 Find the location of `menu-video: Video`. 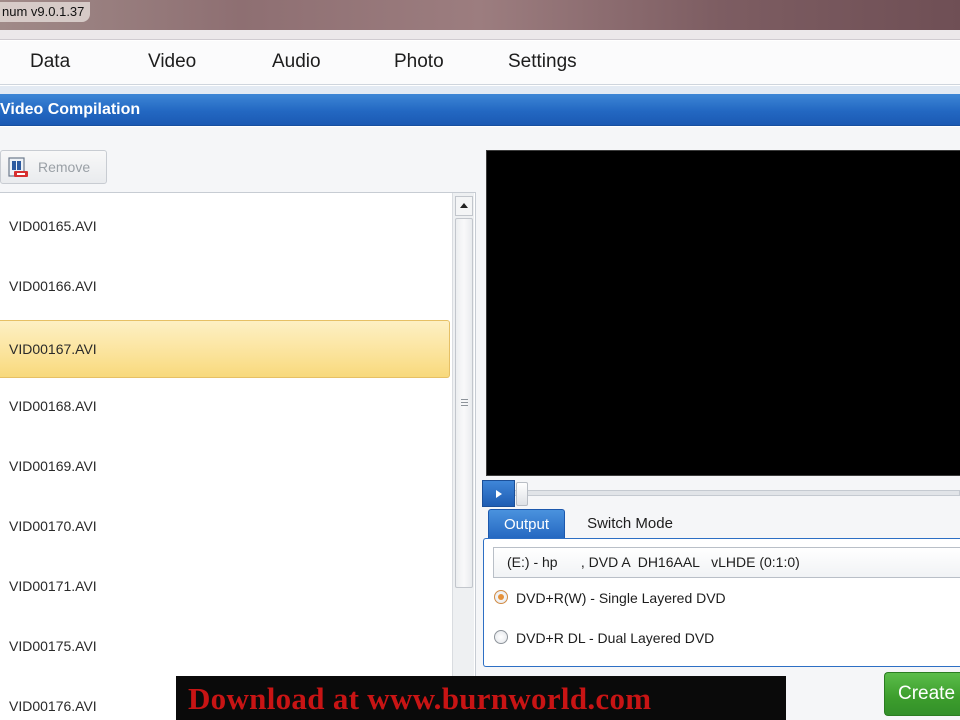

menu-video: Video is located at coordinates (172, 63).